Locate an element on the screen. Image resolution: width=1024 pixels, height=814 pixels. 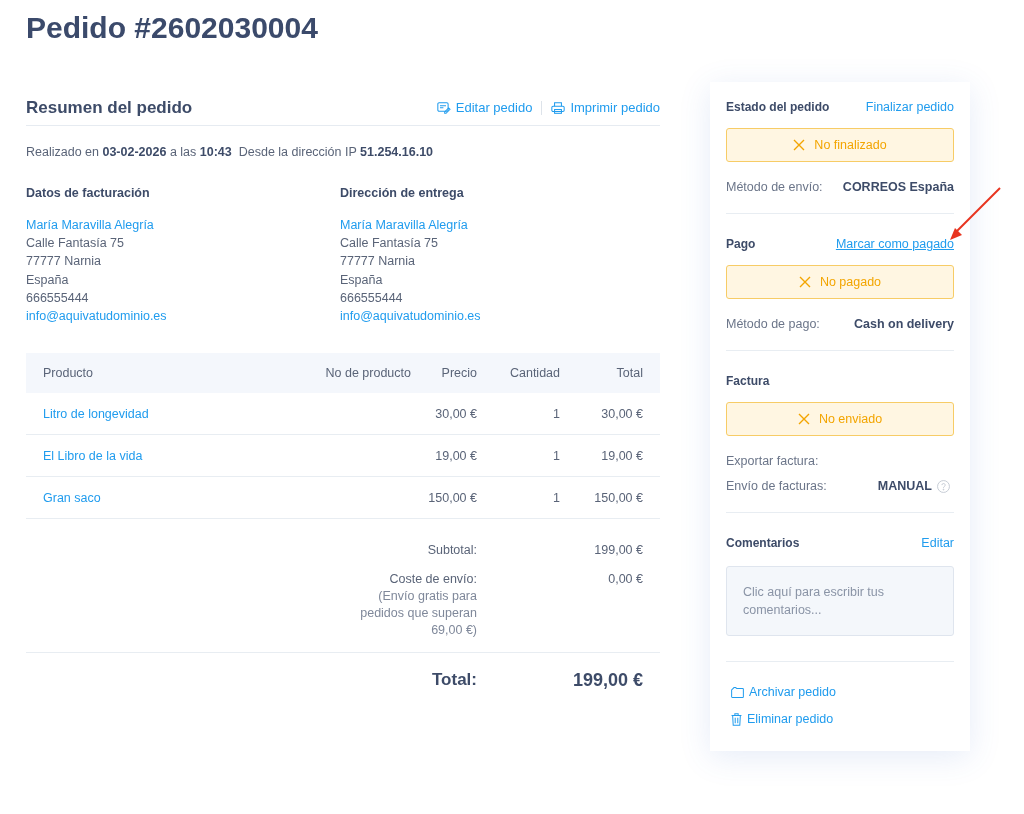
detail-value: CORREOS España is located at coordinates (898, 187).